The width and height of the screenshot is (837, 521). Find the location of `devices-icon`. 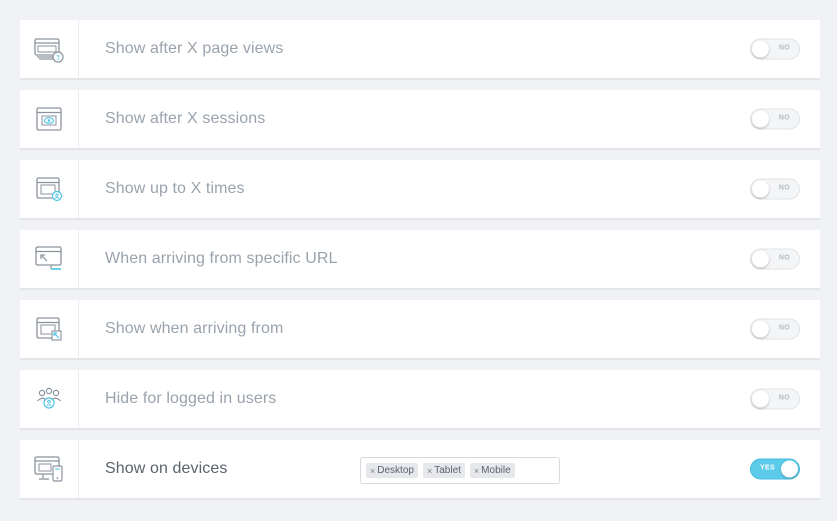

devices-icon is located at coordinates (48, 469).